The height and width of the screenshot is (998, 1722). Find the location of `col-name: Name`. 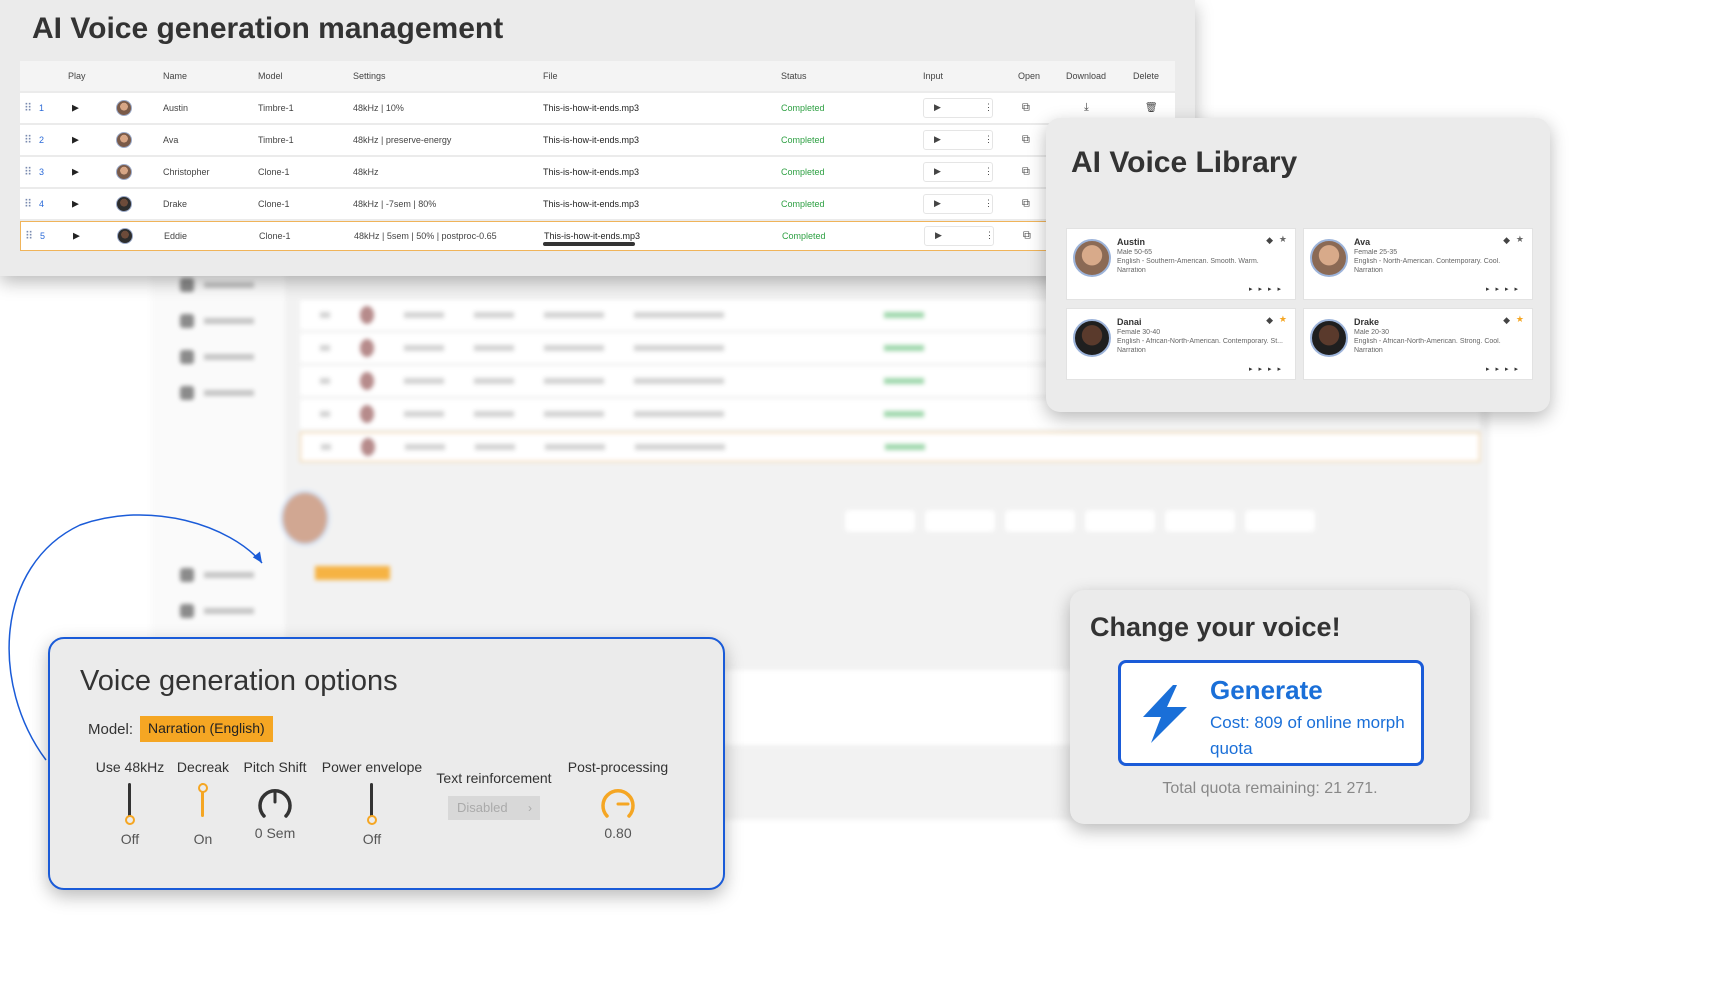

col-name: Name is located at coordinates (175, 76).